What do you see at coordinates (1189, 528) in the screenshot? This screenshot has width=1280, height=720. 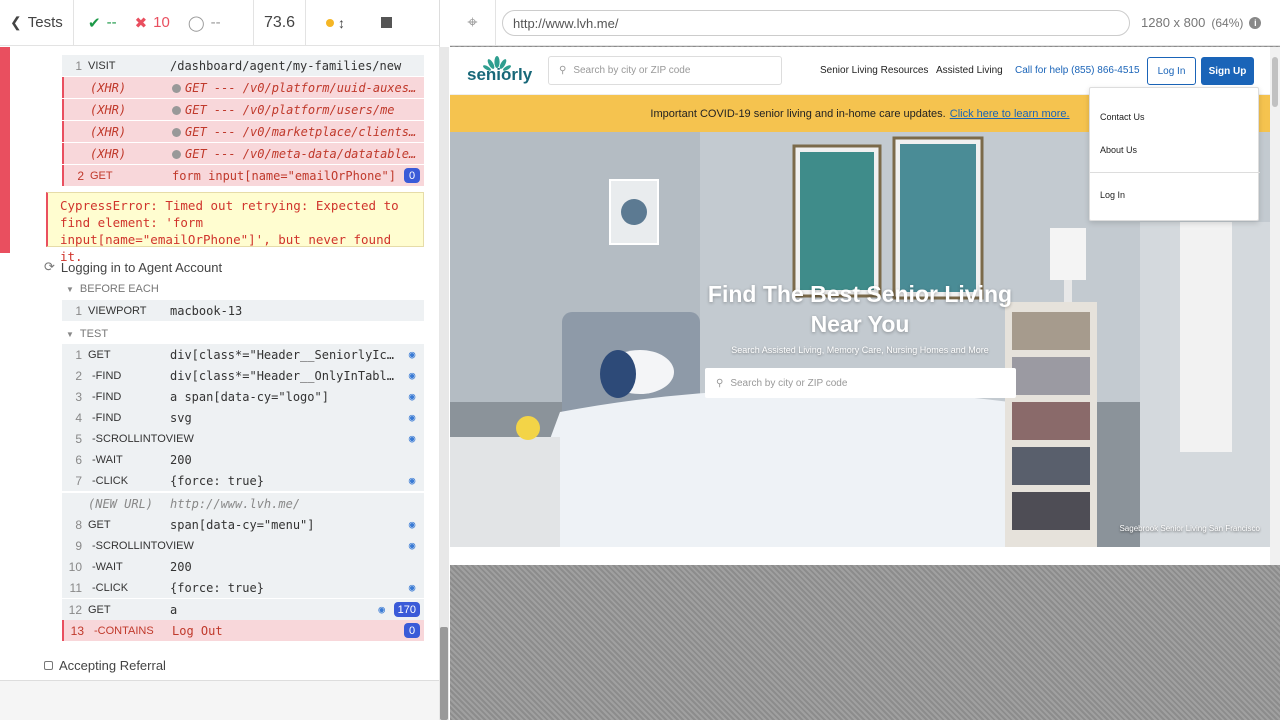 I see `hero-caption: Sagebrook Senior Living San Francisco` at bounding box center [1189, 528].